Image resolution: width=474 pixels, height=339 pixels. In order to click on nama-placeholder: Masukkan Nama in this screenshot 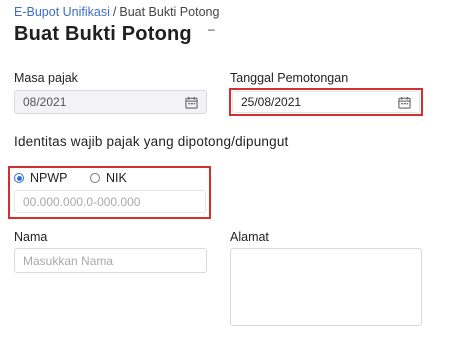, I will do `click(68, 260)`.